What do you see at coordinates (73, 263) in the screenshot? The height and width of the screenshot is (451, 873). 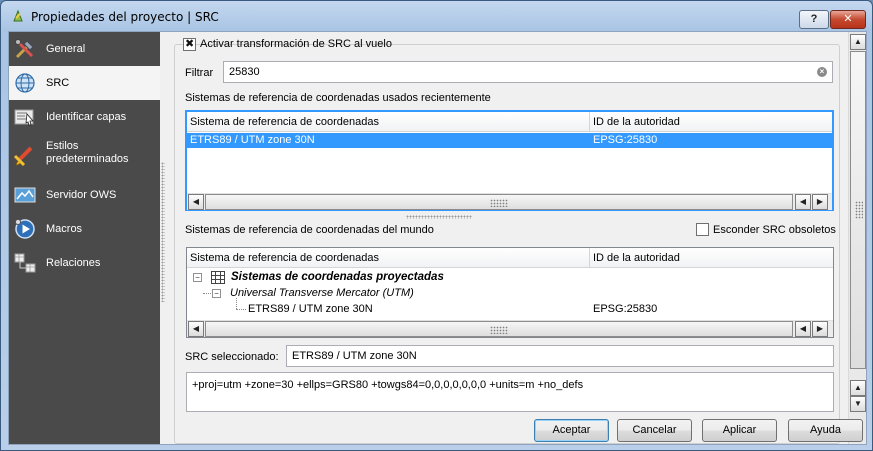 I see `sidebar-item-label: Relaciones` at bounding box center [73, 263].